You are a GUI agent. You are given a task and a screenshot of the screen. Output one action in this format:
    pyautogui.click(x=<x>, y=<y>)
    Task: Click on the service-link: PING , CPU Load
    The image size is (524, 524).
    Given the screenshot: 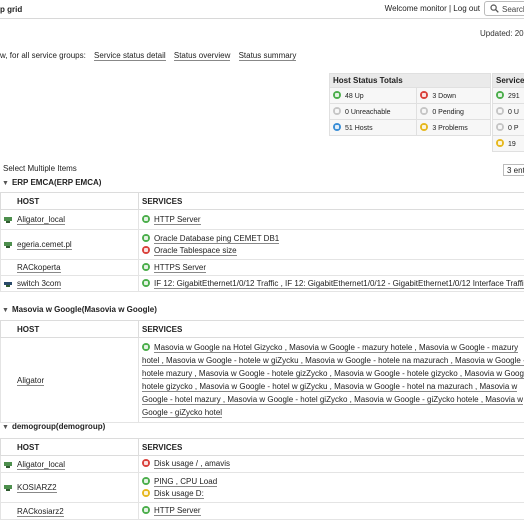 What is the action you would take?
    pyautogui.click(x=186, y=481)
    